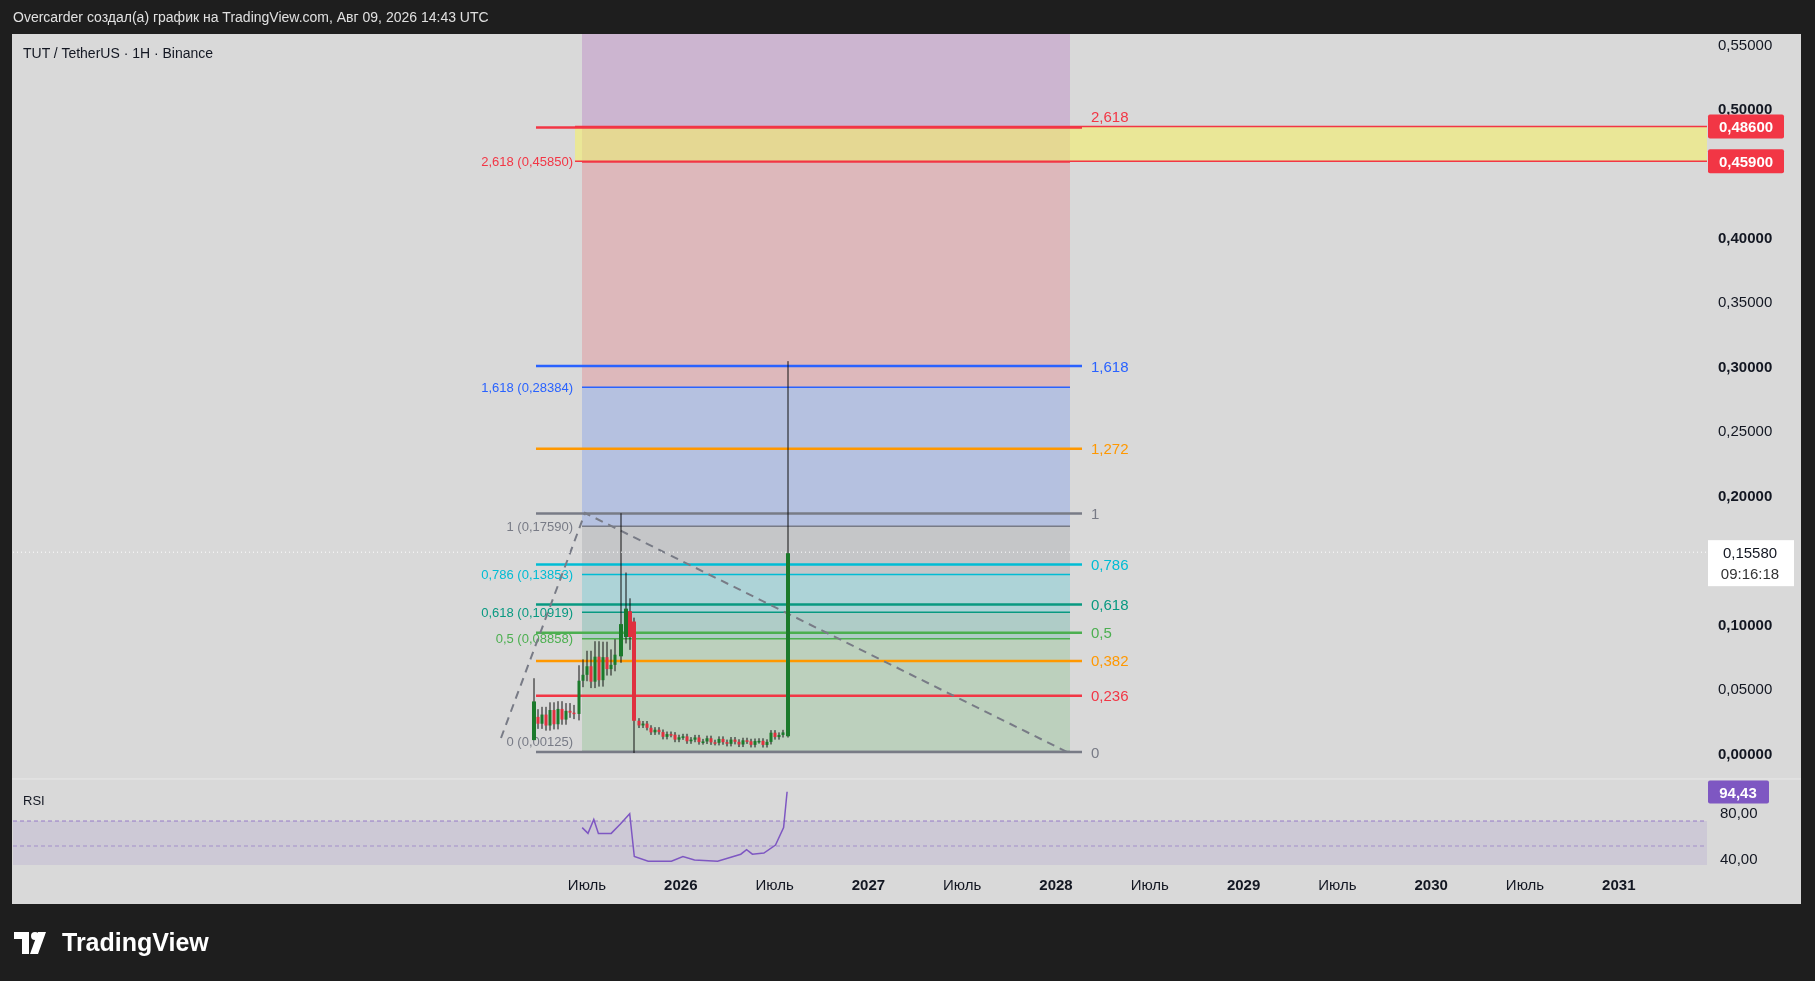  What do you see at coordinates (1095, 513) in the screenshot?
I see `fib-level-label: 1` at bounding box center [1095, 513].